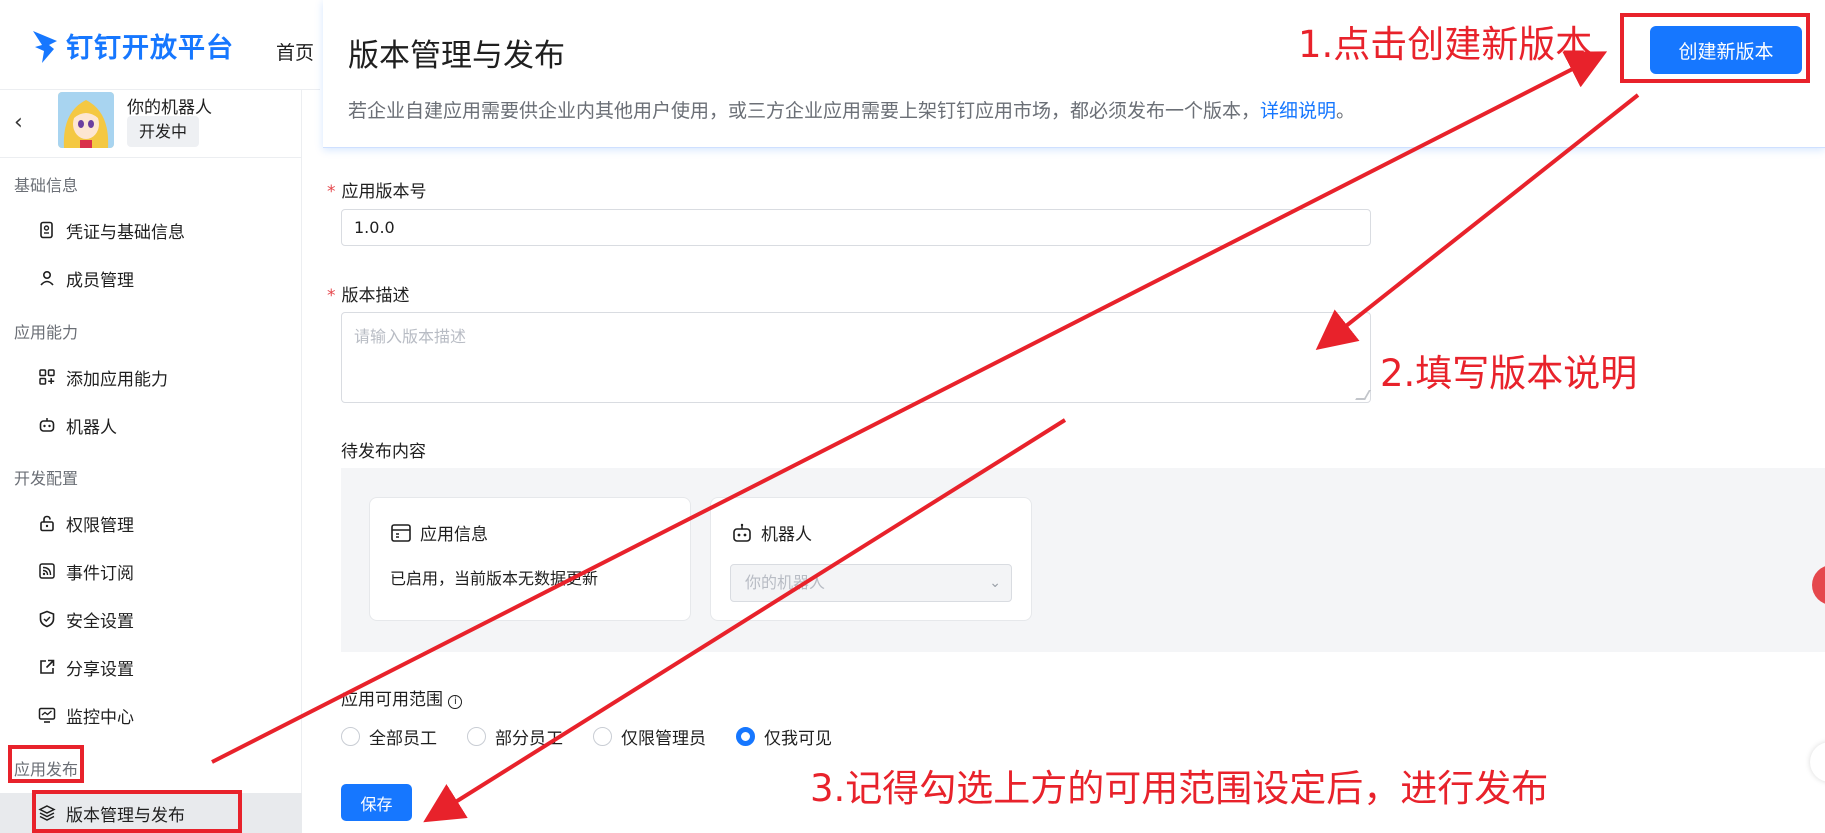 The width and height of the screenshot is (1825, 833). I want to click on details-link: 详细说明, so click(1298, 111).